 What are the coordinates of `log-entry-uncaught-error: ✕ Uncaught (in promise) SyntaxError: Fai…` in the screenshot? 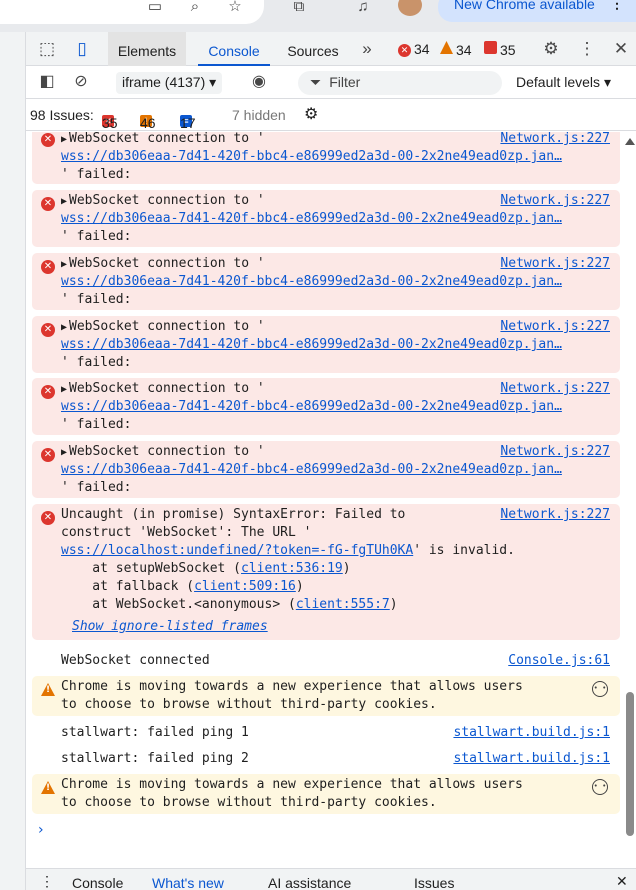 It's located at (326, 572).